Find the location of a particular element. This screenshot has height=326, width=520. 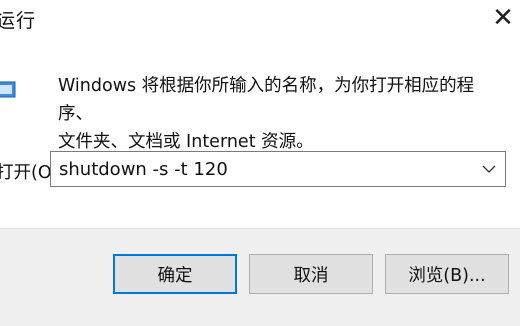

close-button: ✕ is located at coordinates (503, 18).